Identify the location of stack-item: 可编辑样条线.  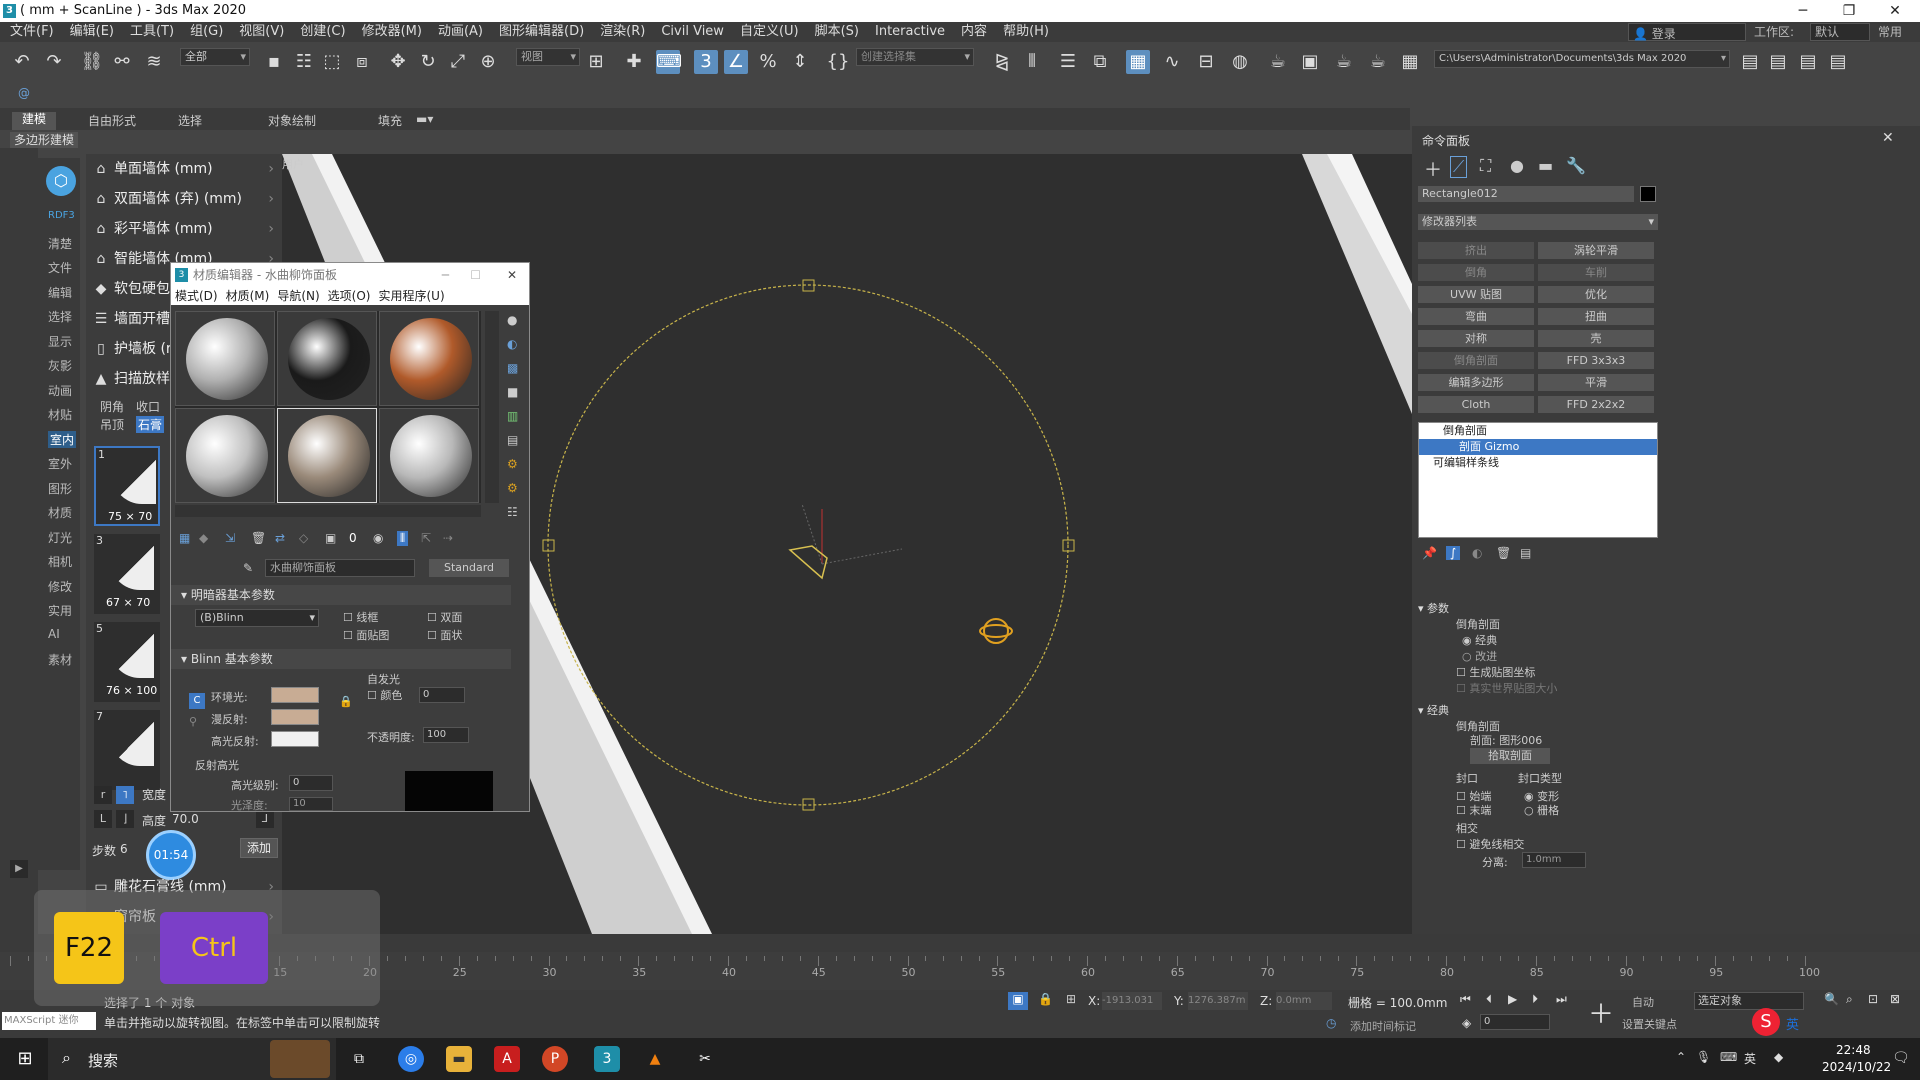
(1538, 463).